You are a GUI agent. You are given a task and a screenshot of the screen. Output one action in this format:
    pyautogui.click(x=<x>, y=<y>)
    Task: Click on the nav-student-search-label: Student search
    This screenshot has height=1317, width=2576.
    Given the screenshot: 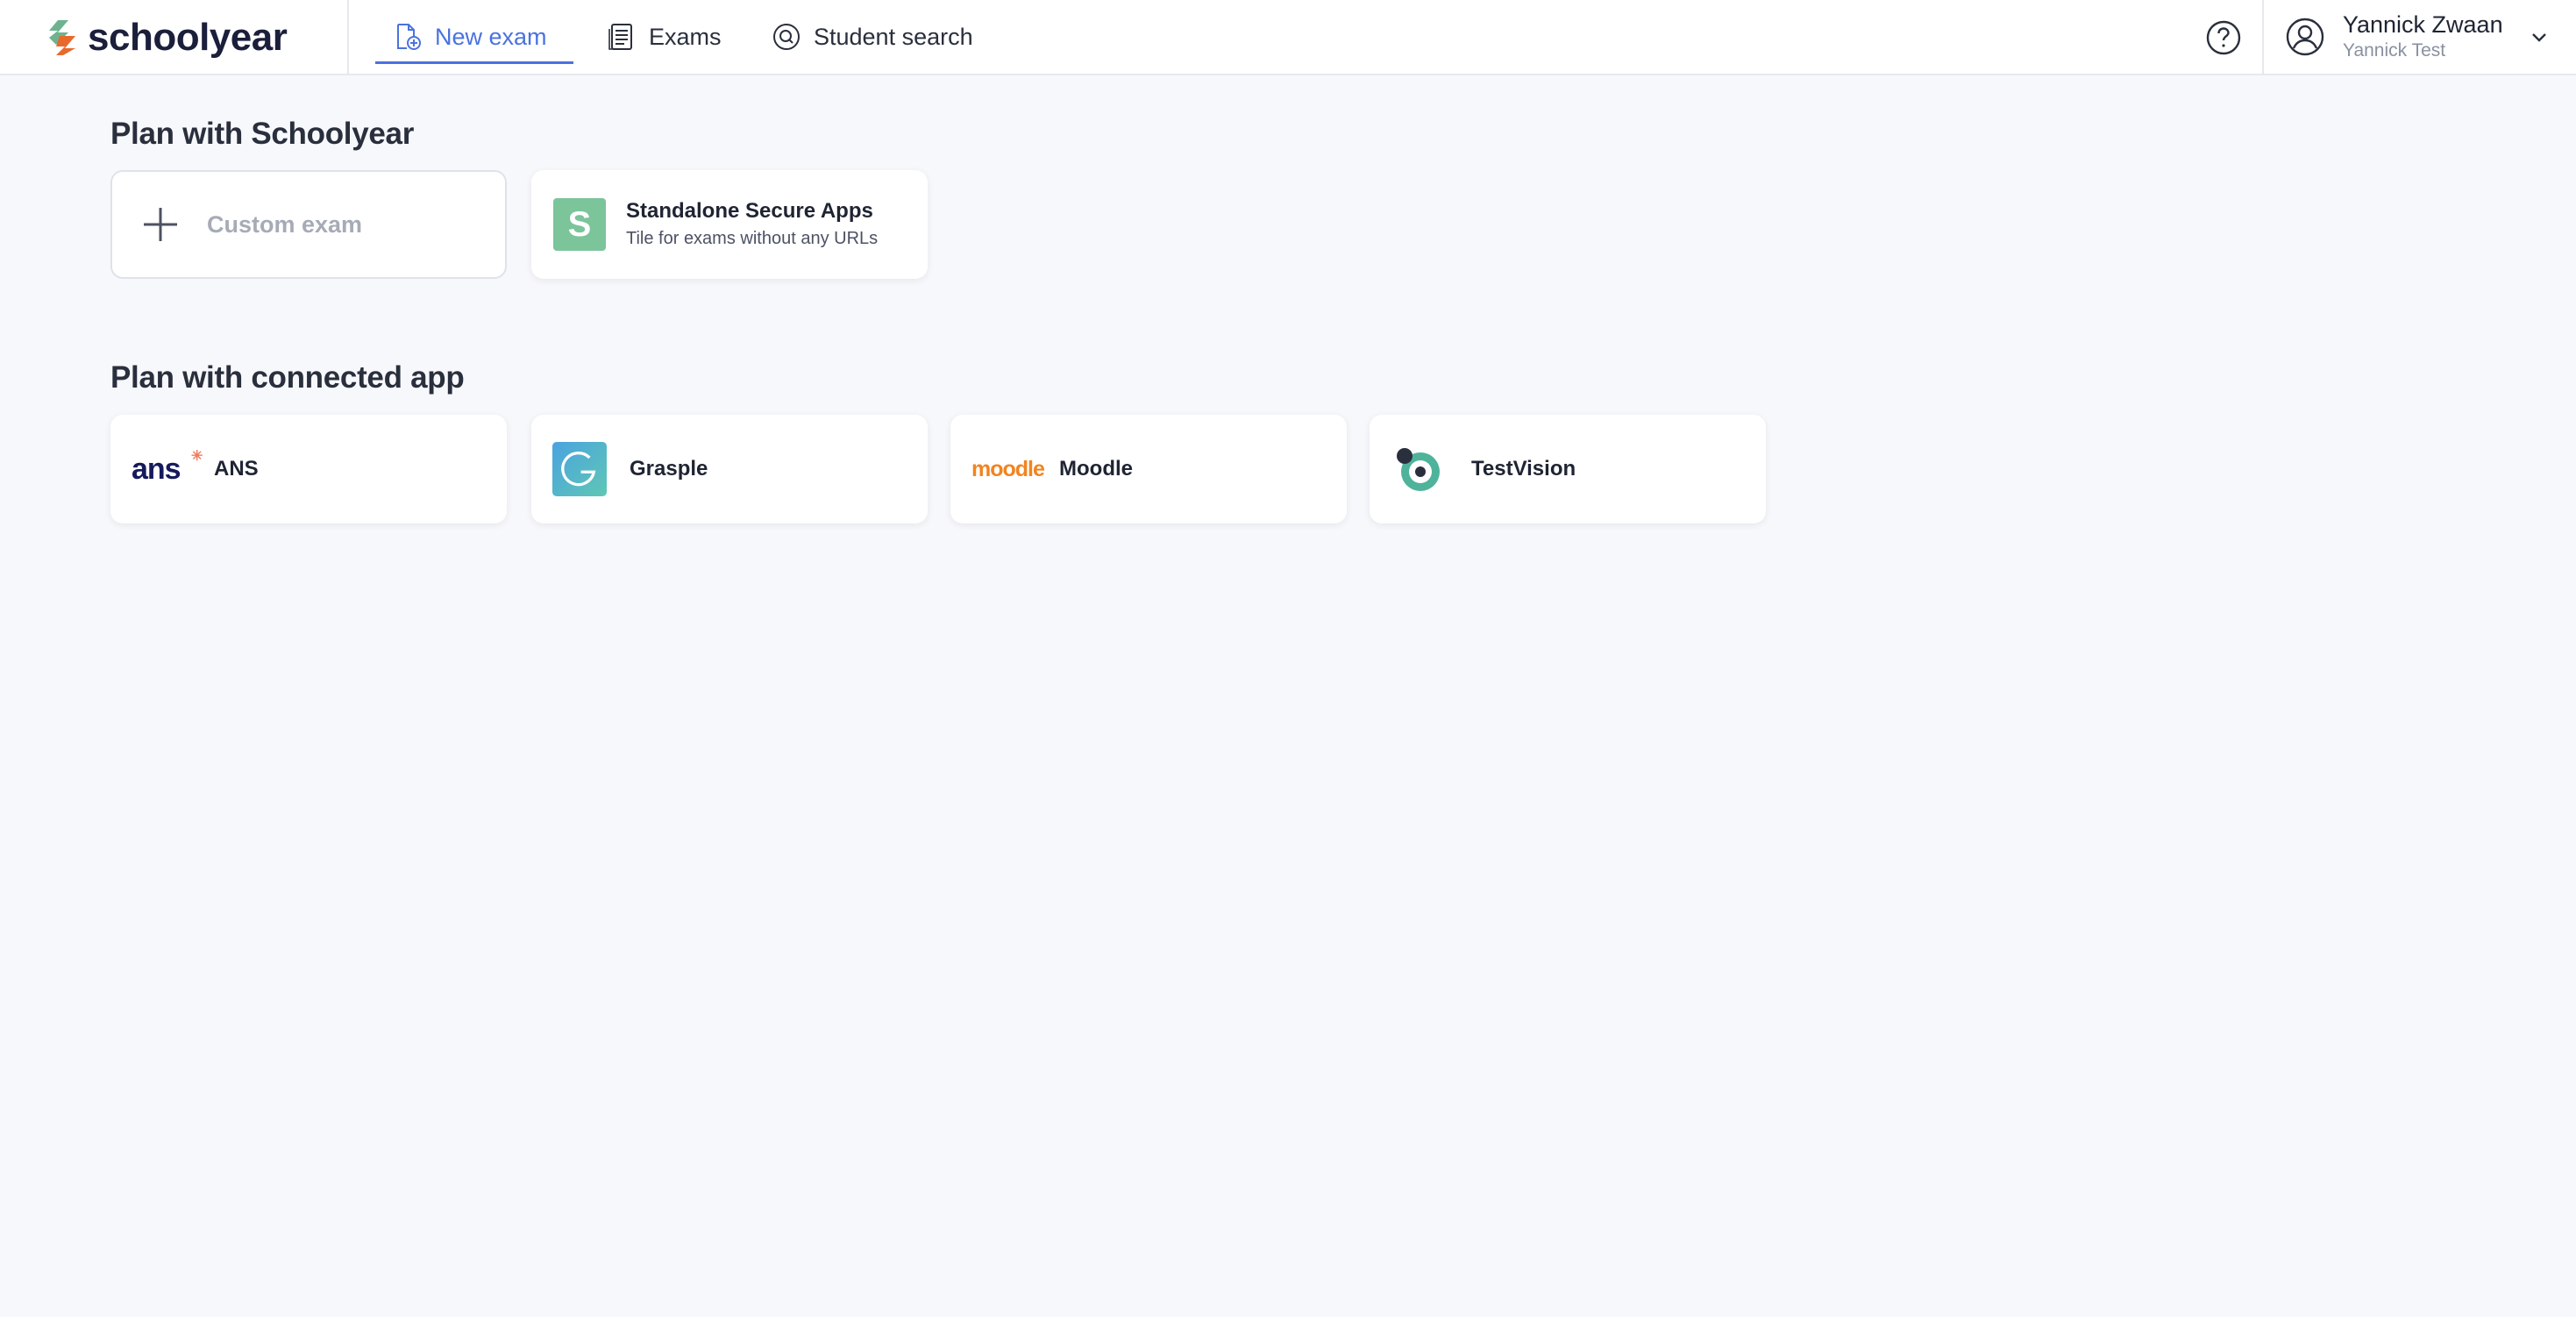 What is the action you would take?
    pyautogui.click(x=893, y=36)
    